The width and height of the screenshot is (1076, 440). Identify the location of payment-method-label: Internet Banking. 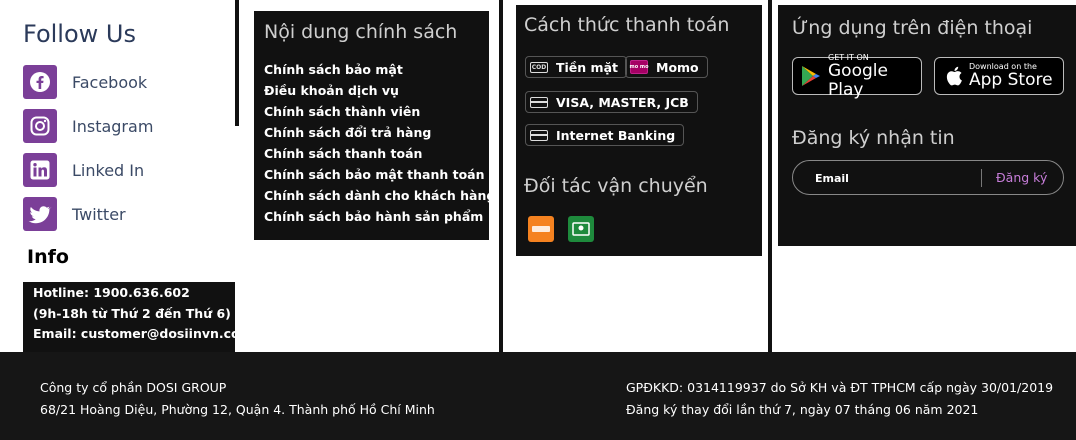
(616, 135).